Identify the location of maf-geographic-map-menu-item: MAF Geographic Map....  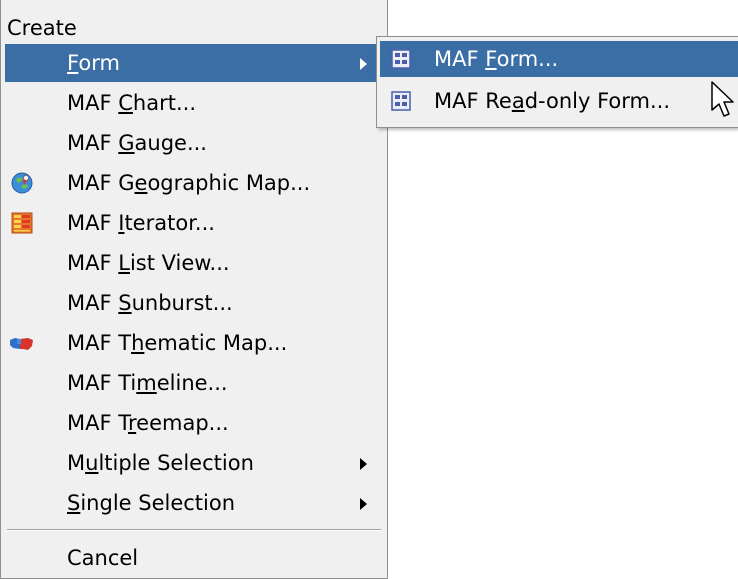
(194, 183).